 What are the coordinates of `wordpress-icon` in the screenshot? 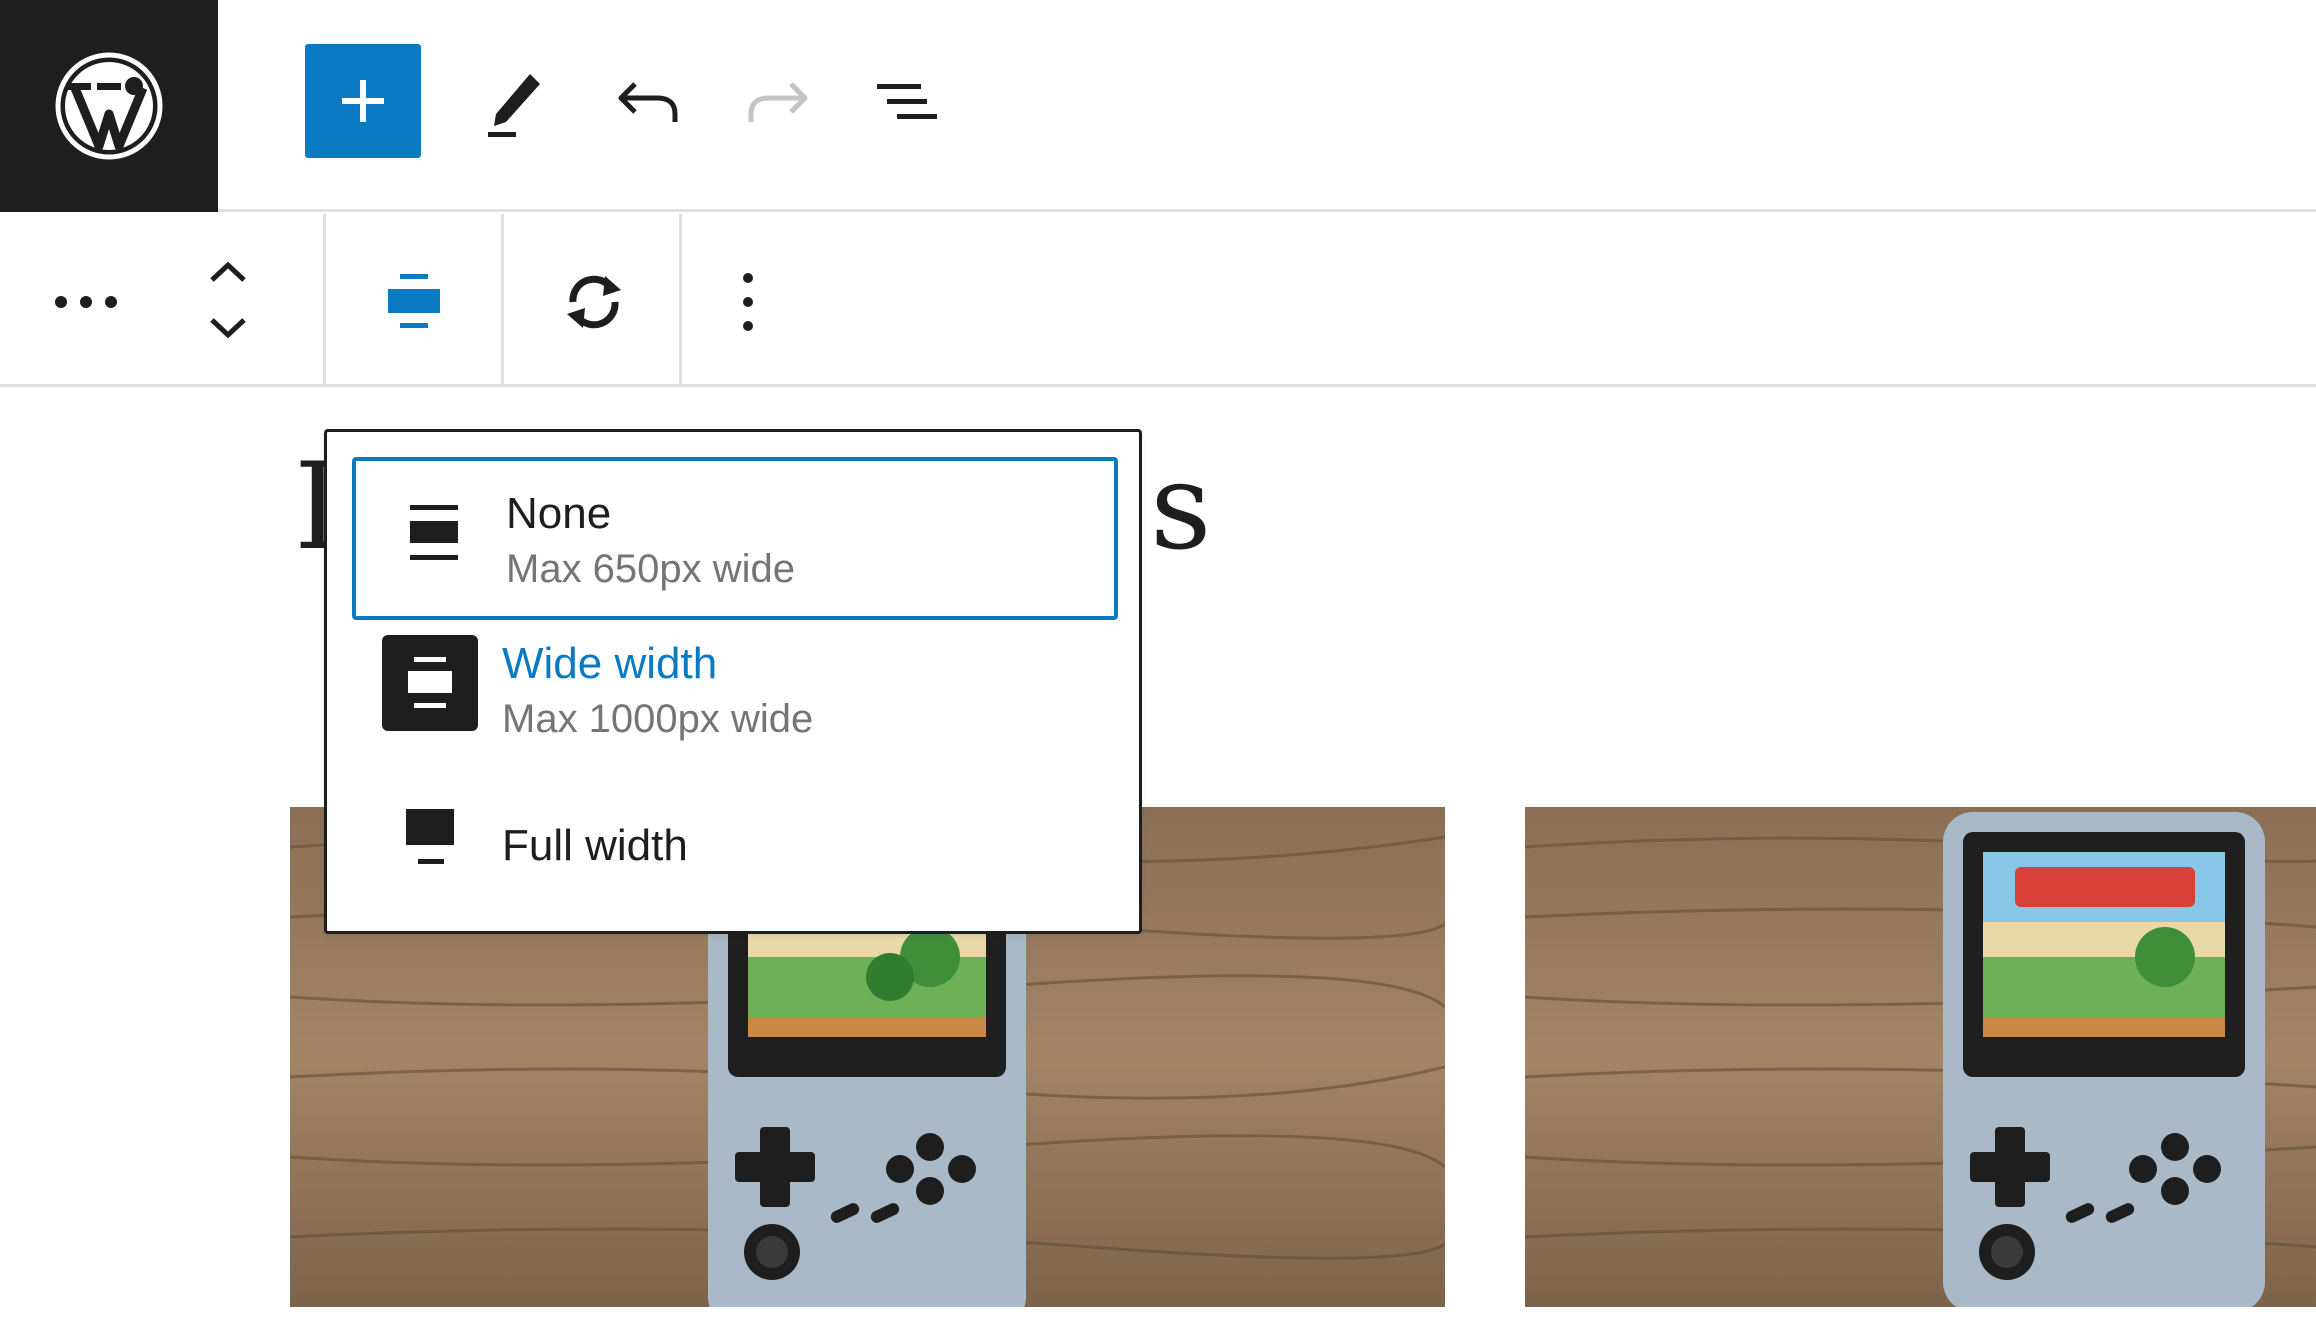 It's located at (109, 106).